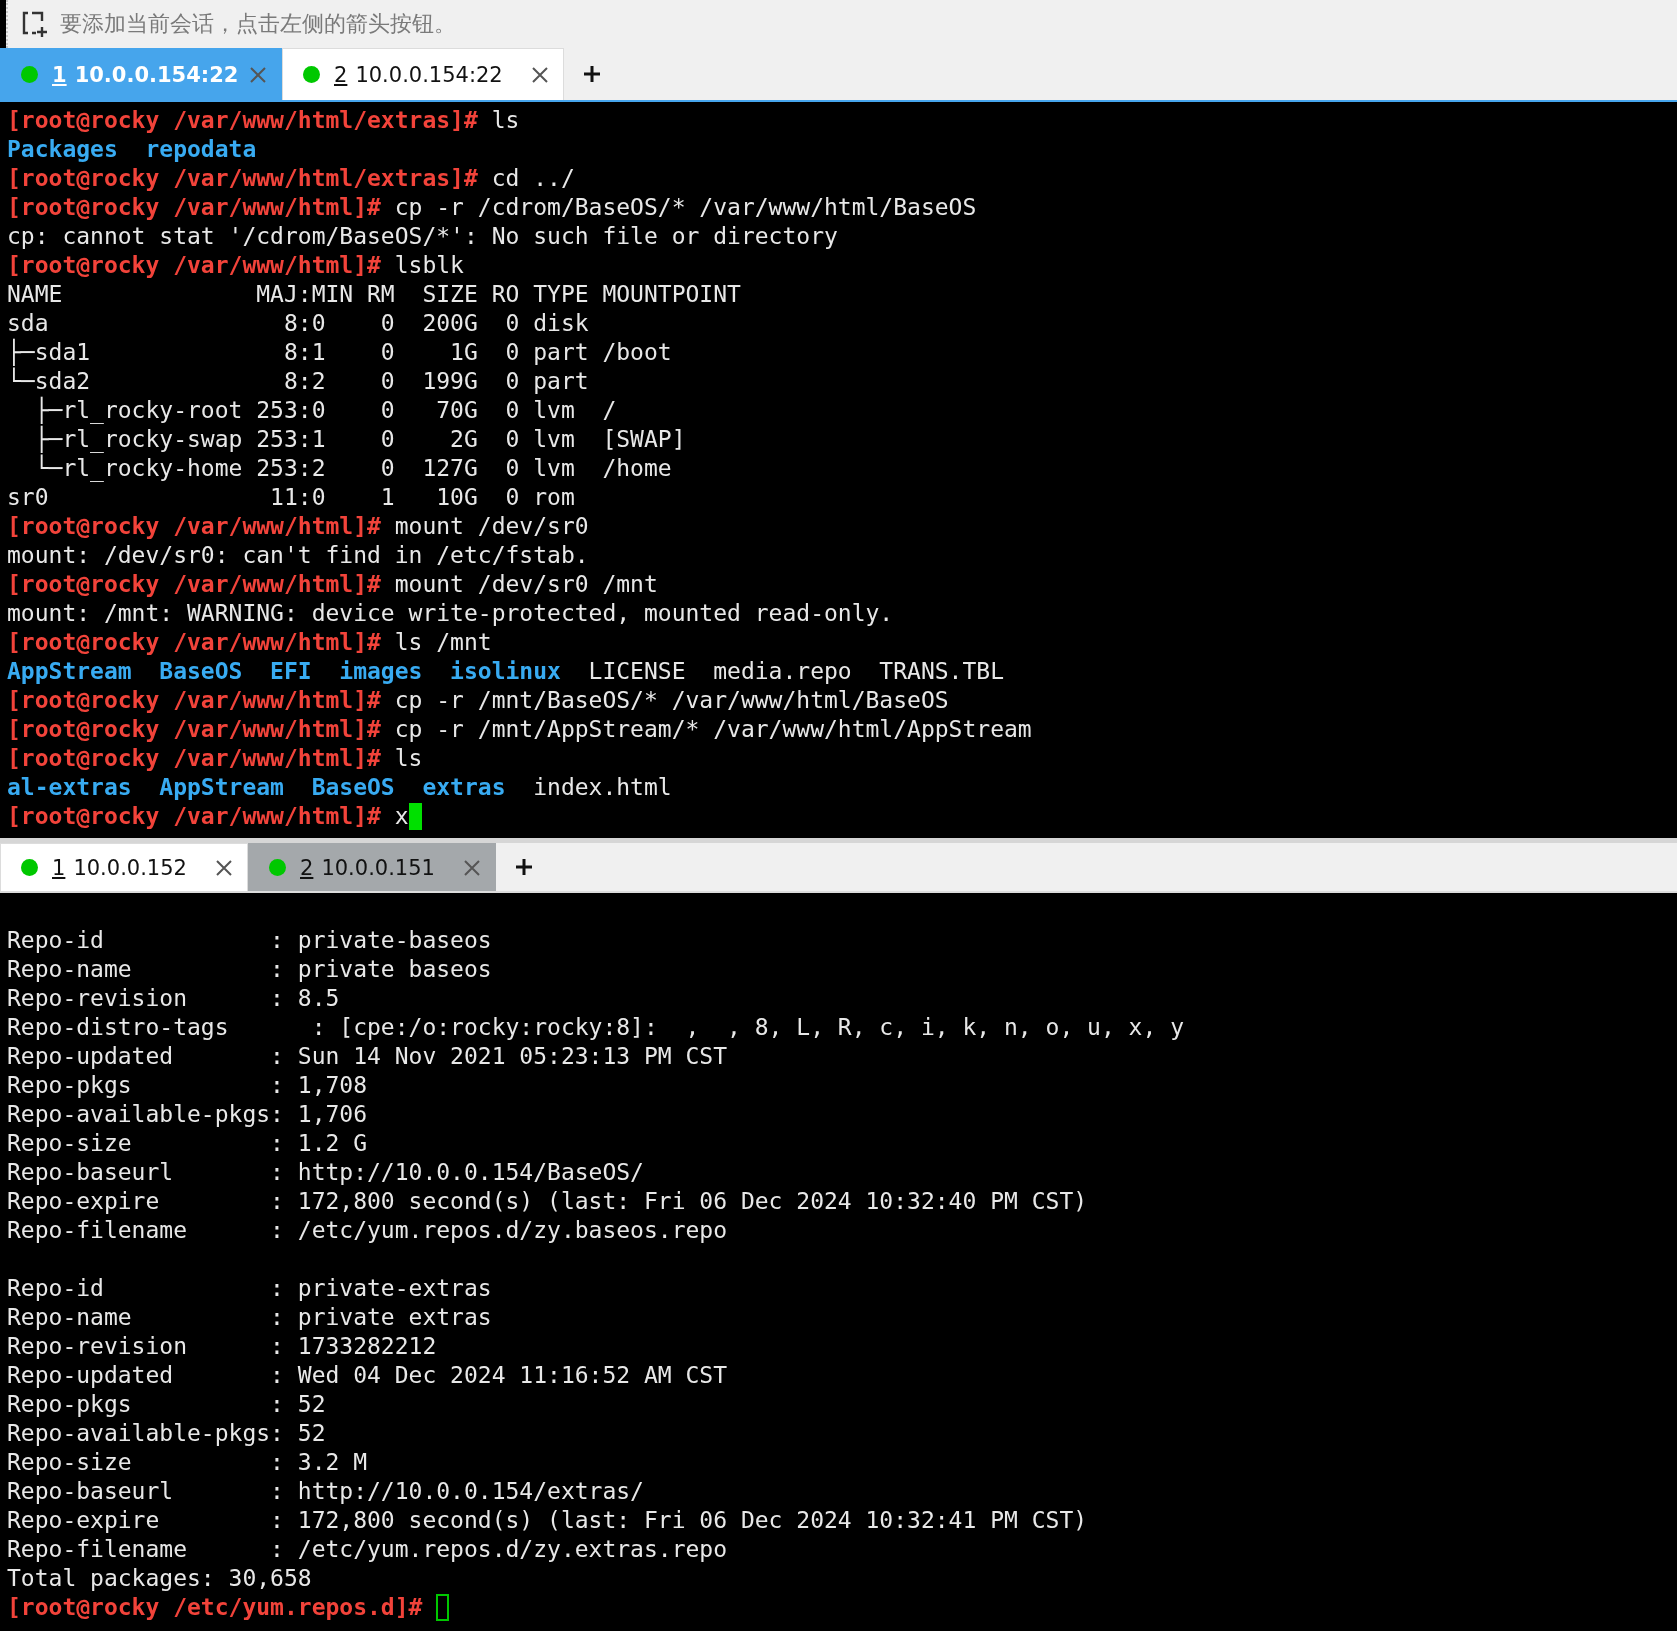 The height and width of the screenshot is (1631, 1677). I want to click on output-text: ├─rl_rocky-root 253:0 0 70G 0 lvm /, so click(312, 410).